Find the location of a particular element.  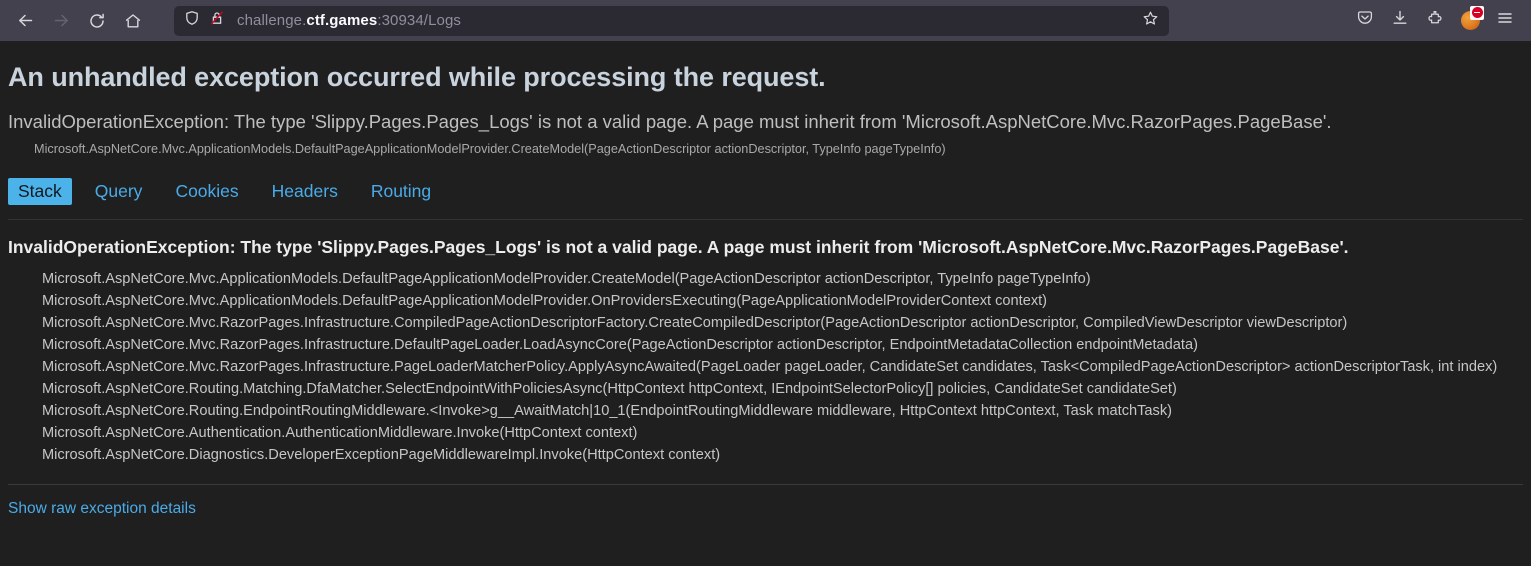

address-bar: challenge.ctf.games:30934/Logs is located at coordinates (671, 20).